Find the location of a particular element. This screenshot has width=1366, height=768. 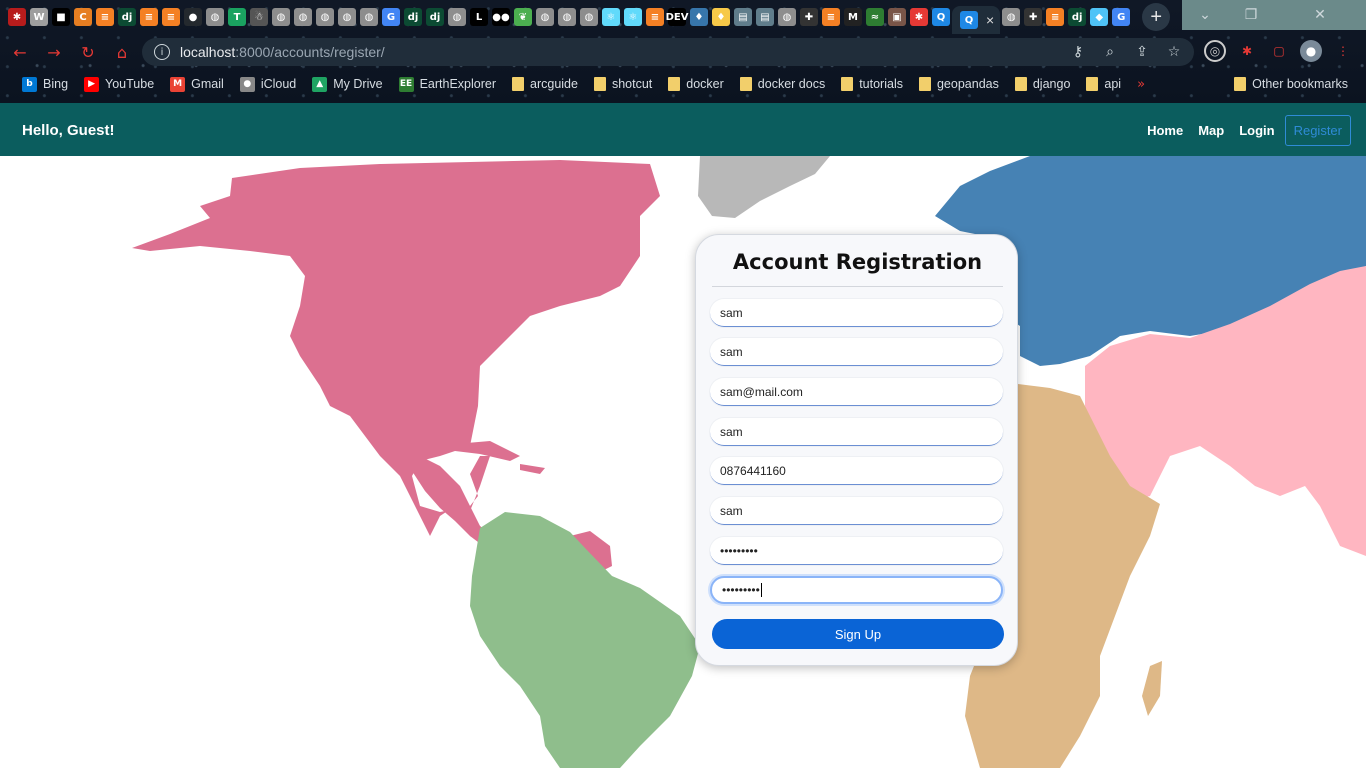

bookmark-gmail: M Gmail is located at coordinates (197, 84).